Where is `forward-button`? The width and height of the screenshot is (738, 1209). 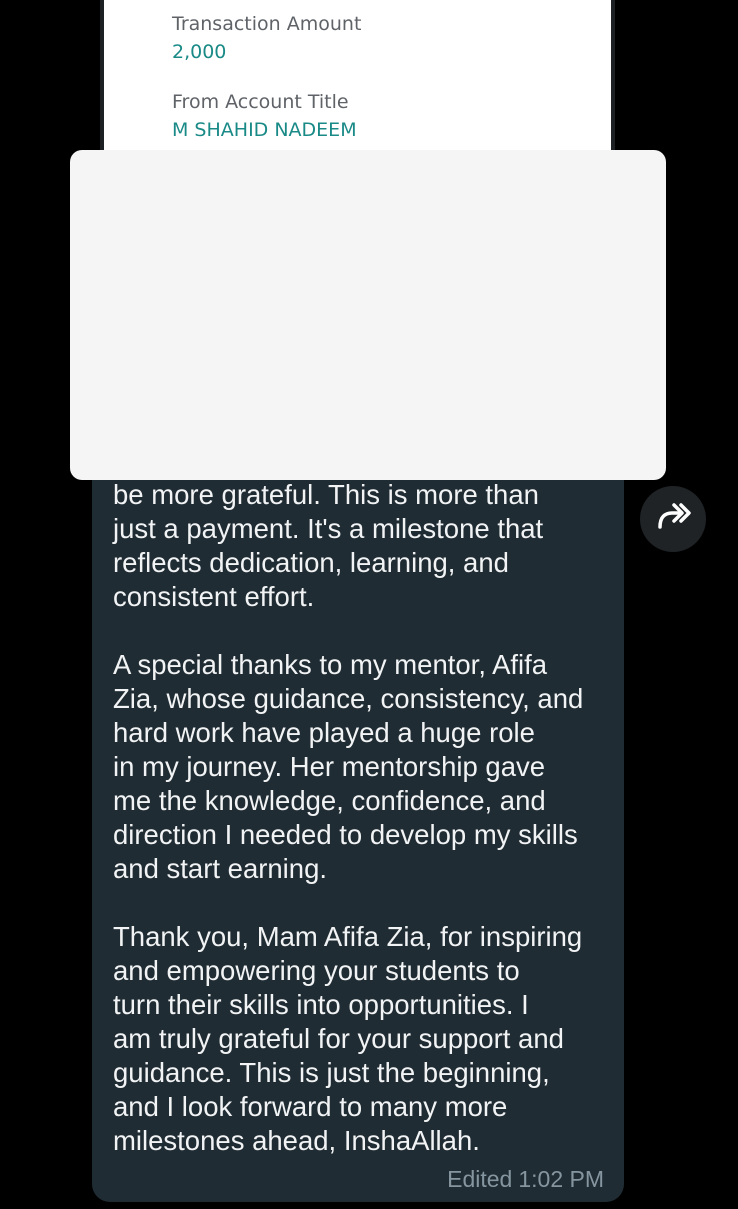
forward-button is located at coordinates (673, 519).